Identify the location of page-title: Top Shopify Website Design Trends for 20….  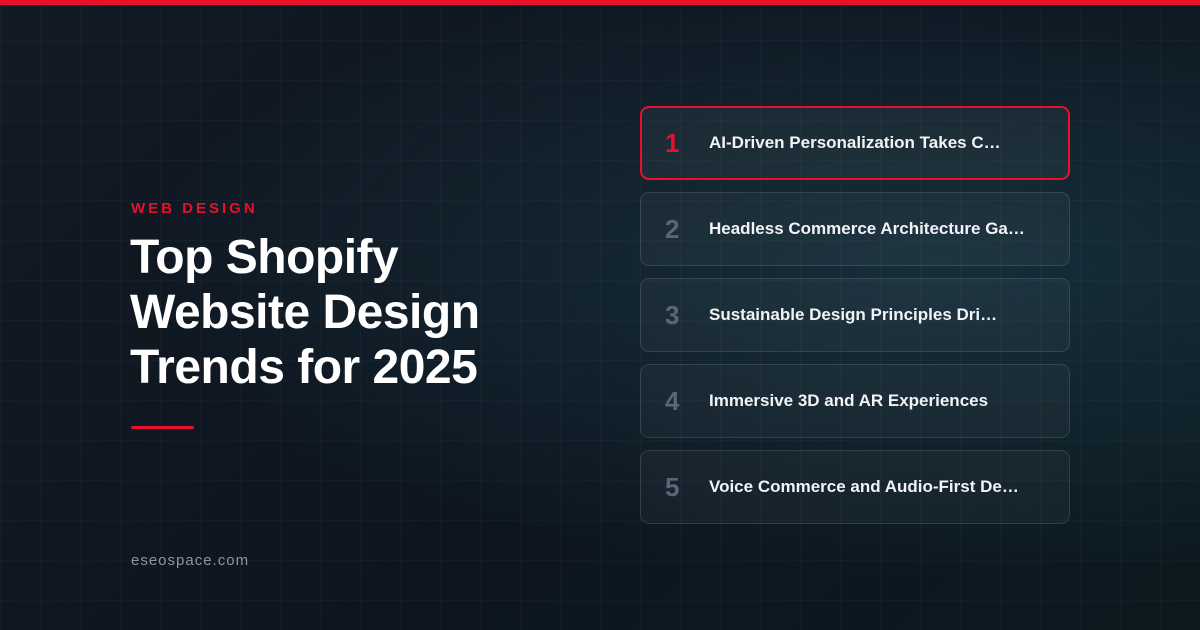
(305, 312).